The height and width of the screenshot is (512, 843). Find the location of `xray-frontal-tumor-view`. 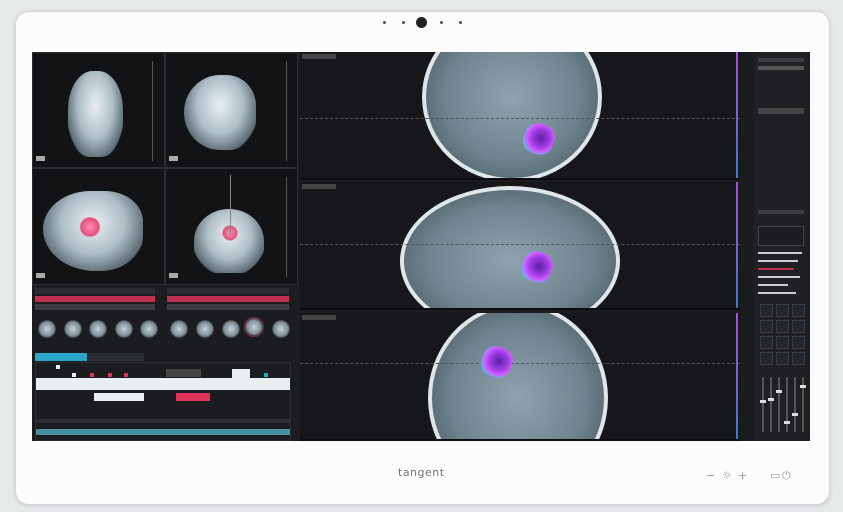

xray-frontal-tumor-view is located at coordinates (231, 226).